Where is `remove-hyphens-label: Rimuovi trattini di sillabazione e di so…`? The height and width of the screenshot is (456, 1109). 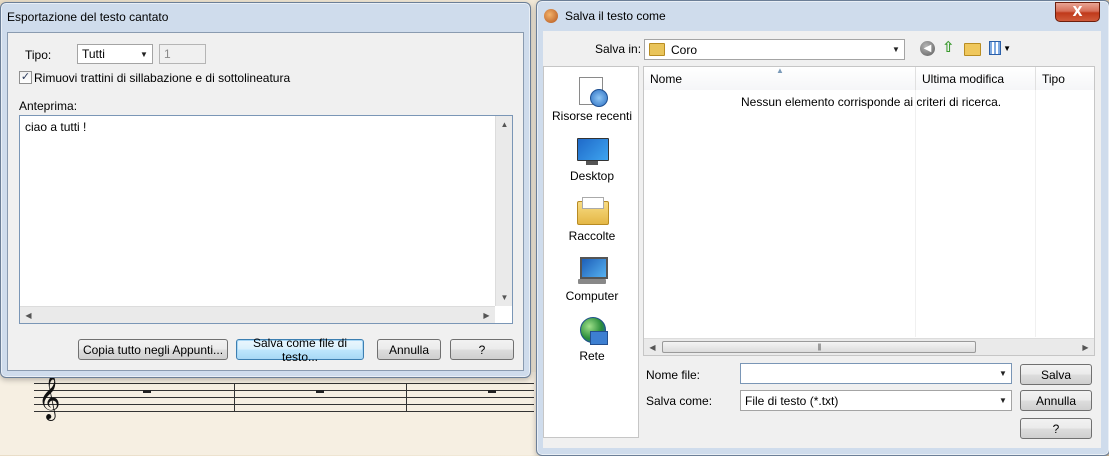 remove-hyphens-label: Rimuovi trattini di sillabazione e di so… is located at coordinates (162, 78).